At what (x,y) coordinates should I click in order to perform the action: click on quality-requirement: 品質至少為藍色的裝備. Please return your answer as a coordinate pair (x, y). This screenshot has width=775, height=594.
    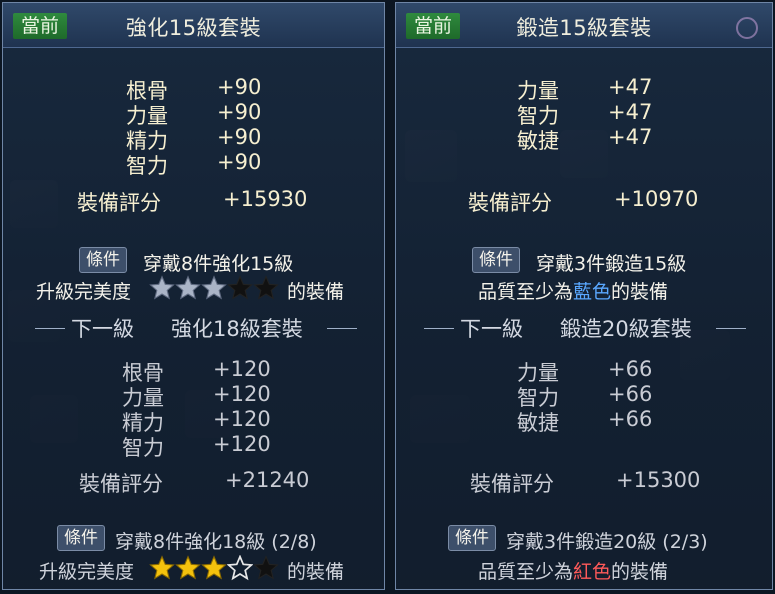
    Looking at the image, I should click on (573, 290).